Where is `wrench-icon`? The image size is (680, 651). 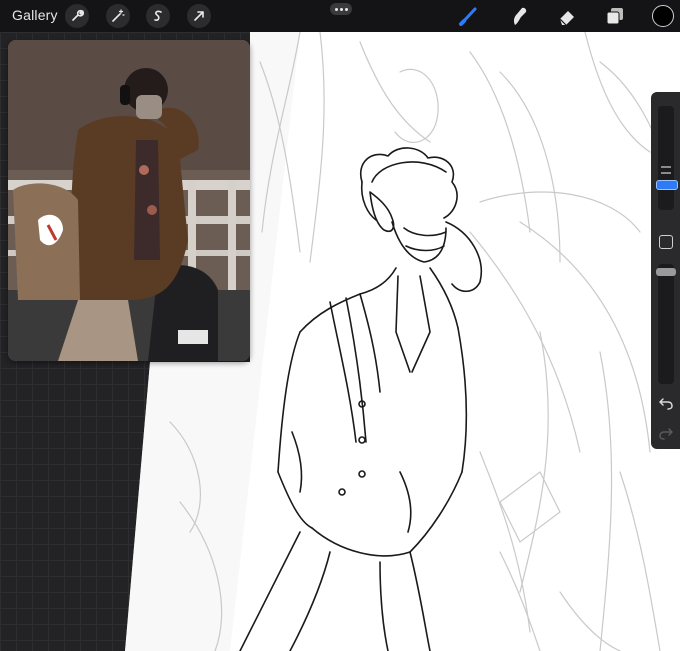 wrench-icon is located at coordinates (77, 16).